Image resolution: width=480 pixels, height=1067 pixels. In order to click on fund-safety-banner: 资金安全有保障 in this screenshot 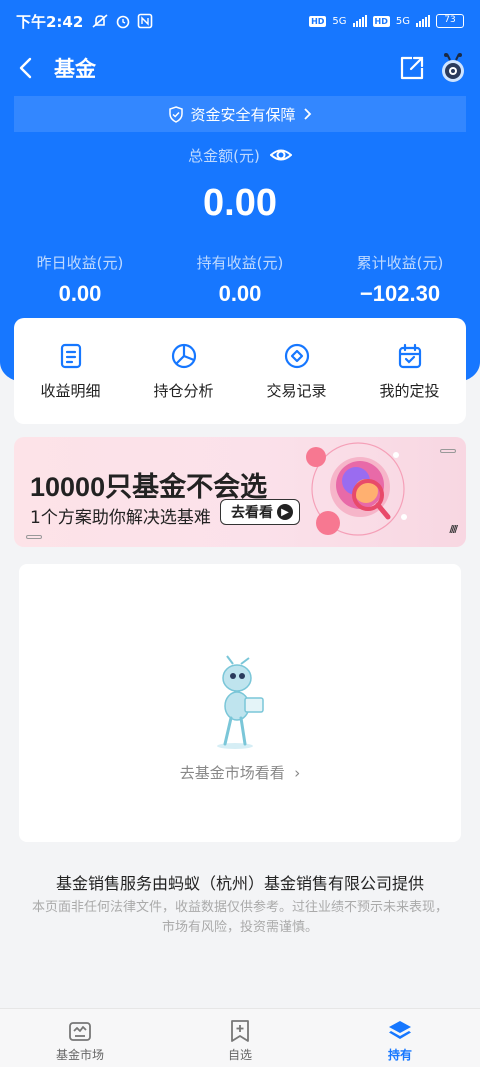, I will do `click(240, 114)`.